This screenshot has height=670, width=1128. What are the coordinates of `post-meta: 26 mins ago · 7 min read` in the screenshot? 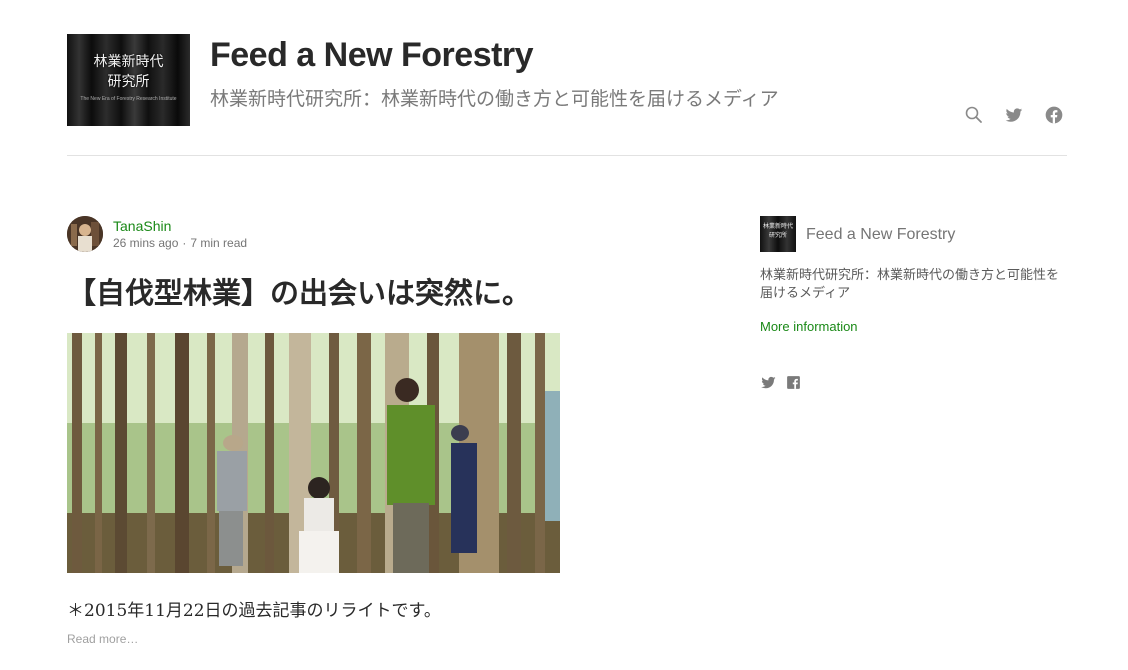 It's located at (180, 243).